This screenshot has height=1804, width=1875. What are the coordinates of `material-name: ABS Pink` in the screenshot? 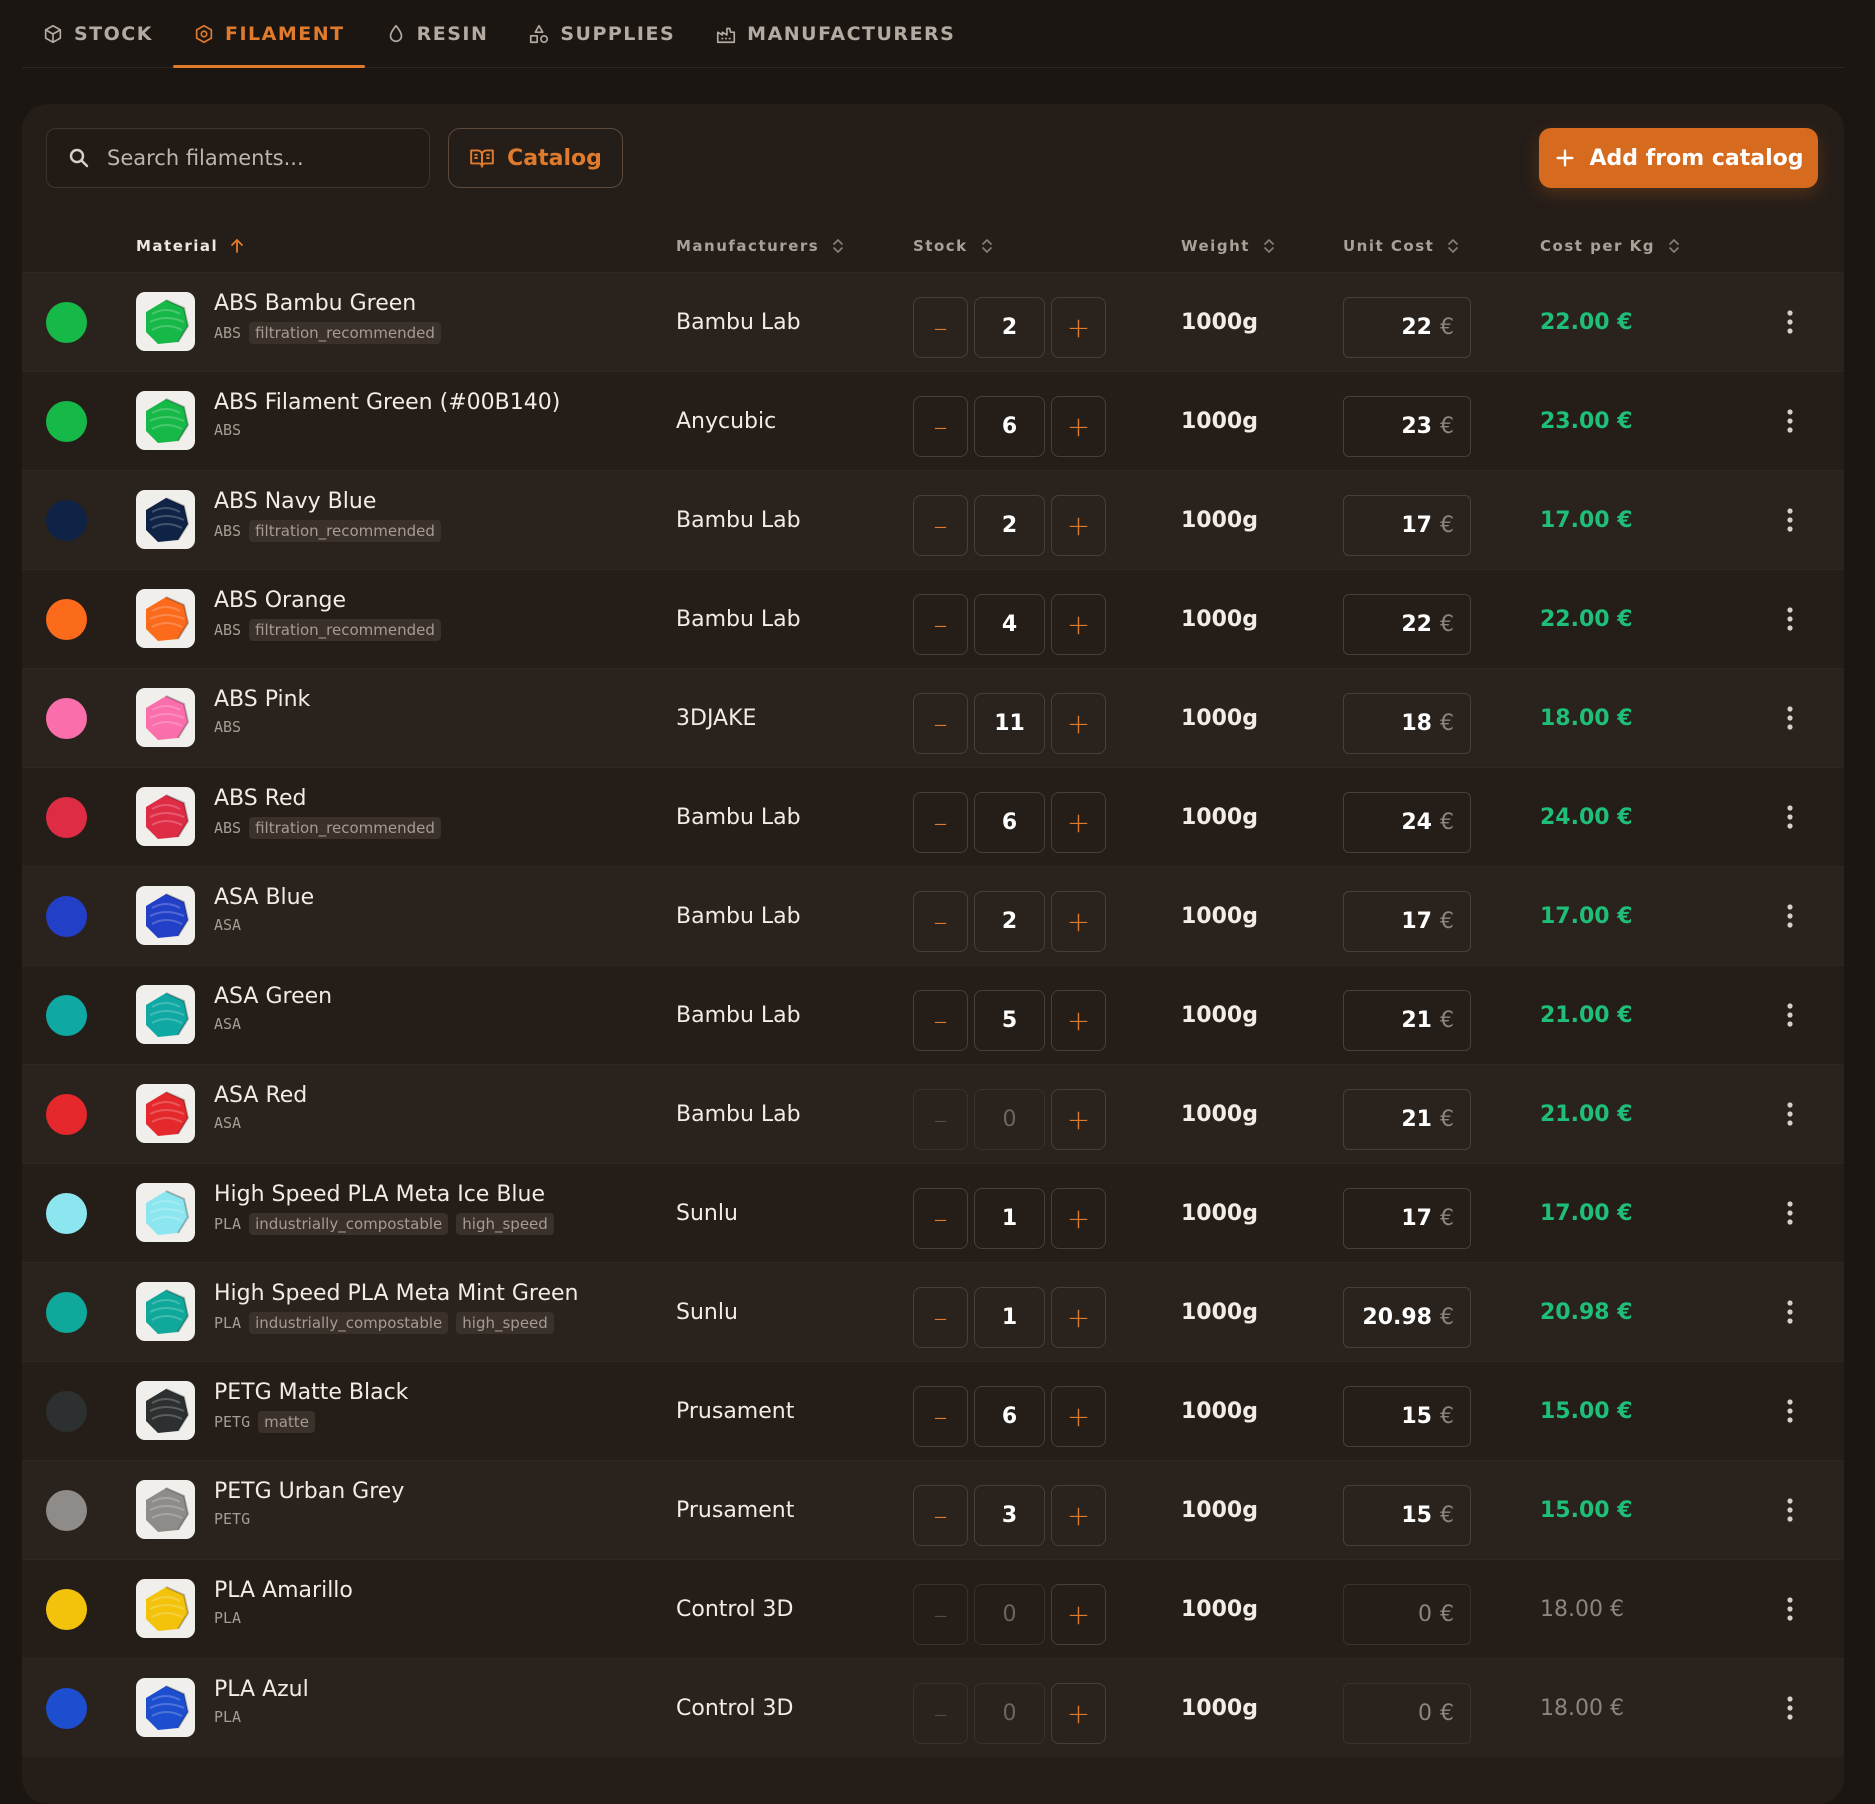 It's located at (262, 699).